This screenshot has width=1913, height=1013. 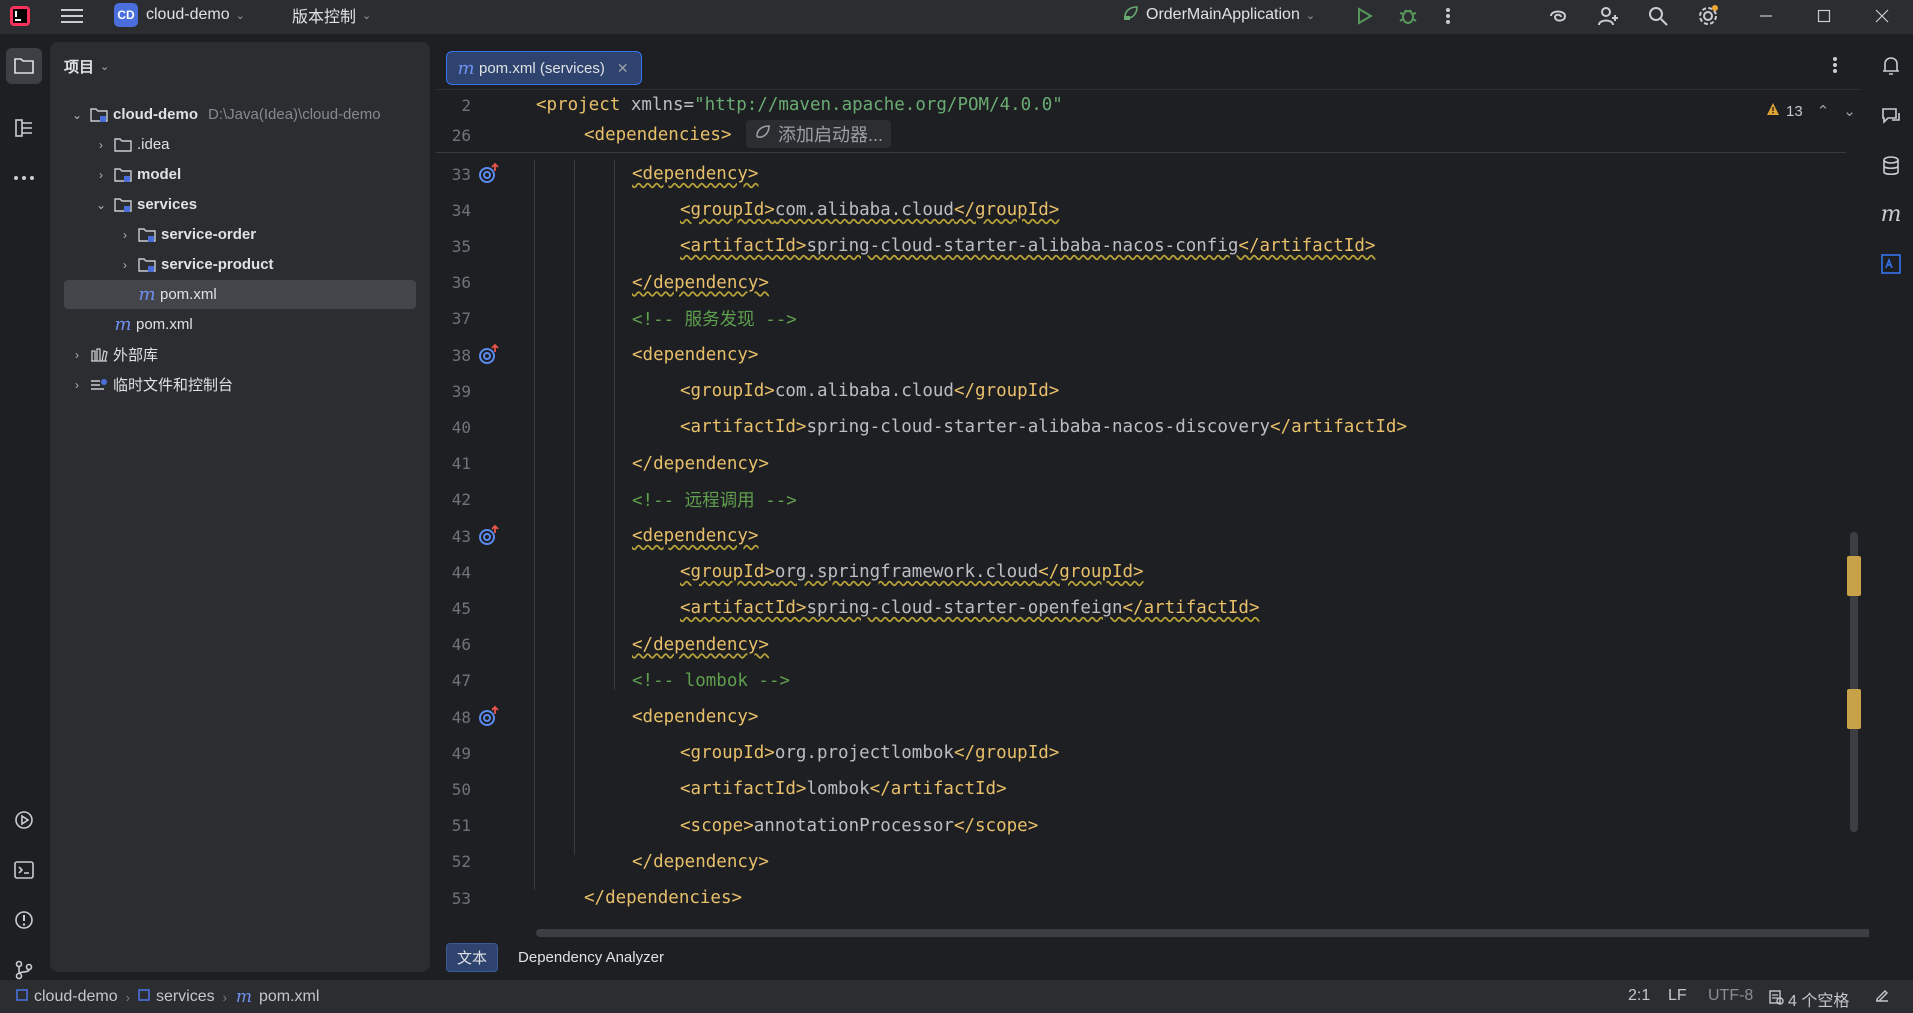 What do you see at coordinates (1408, 16) in the screenshot?
I see `debug-icon` at bounding box center [1408, 16].